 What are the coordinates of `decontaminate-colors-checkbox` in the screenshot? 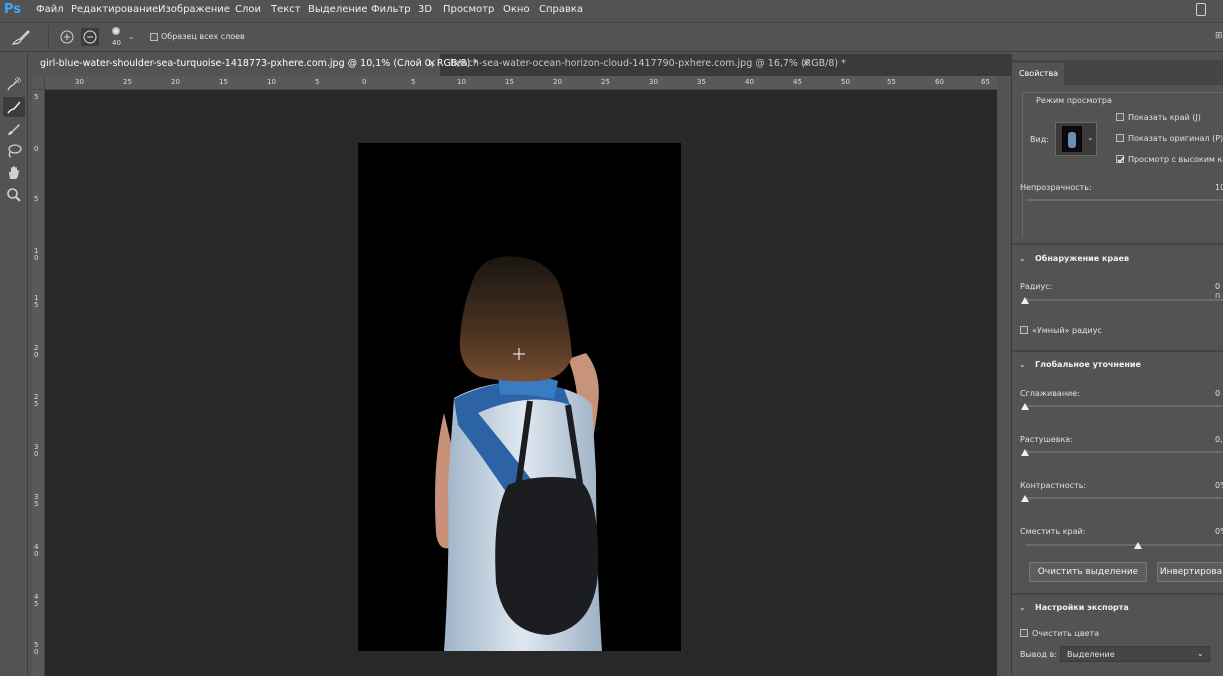 It's located at (1024, 633).